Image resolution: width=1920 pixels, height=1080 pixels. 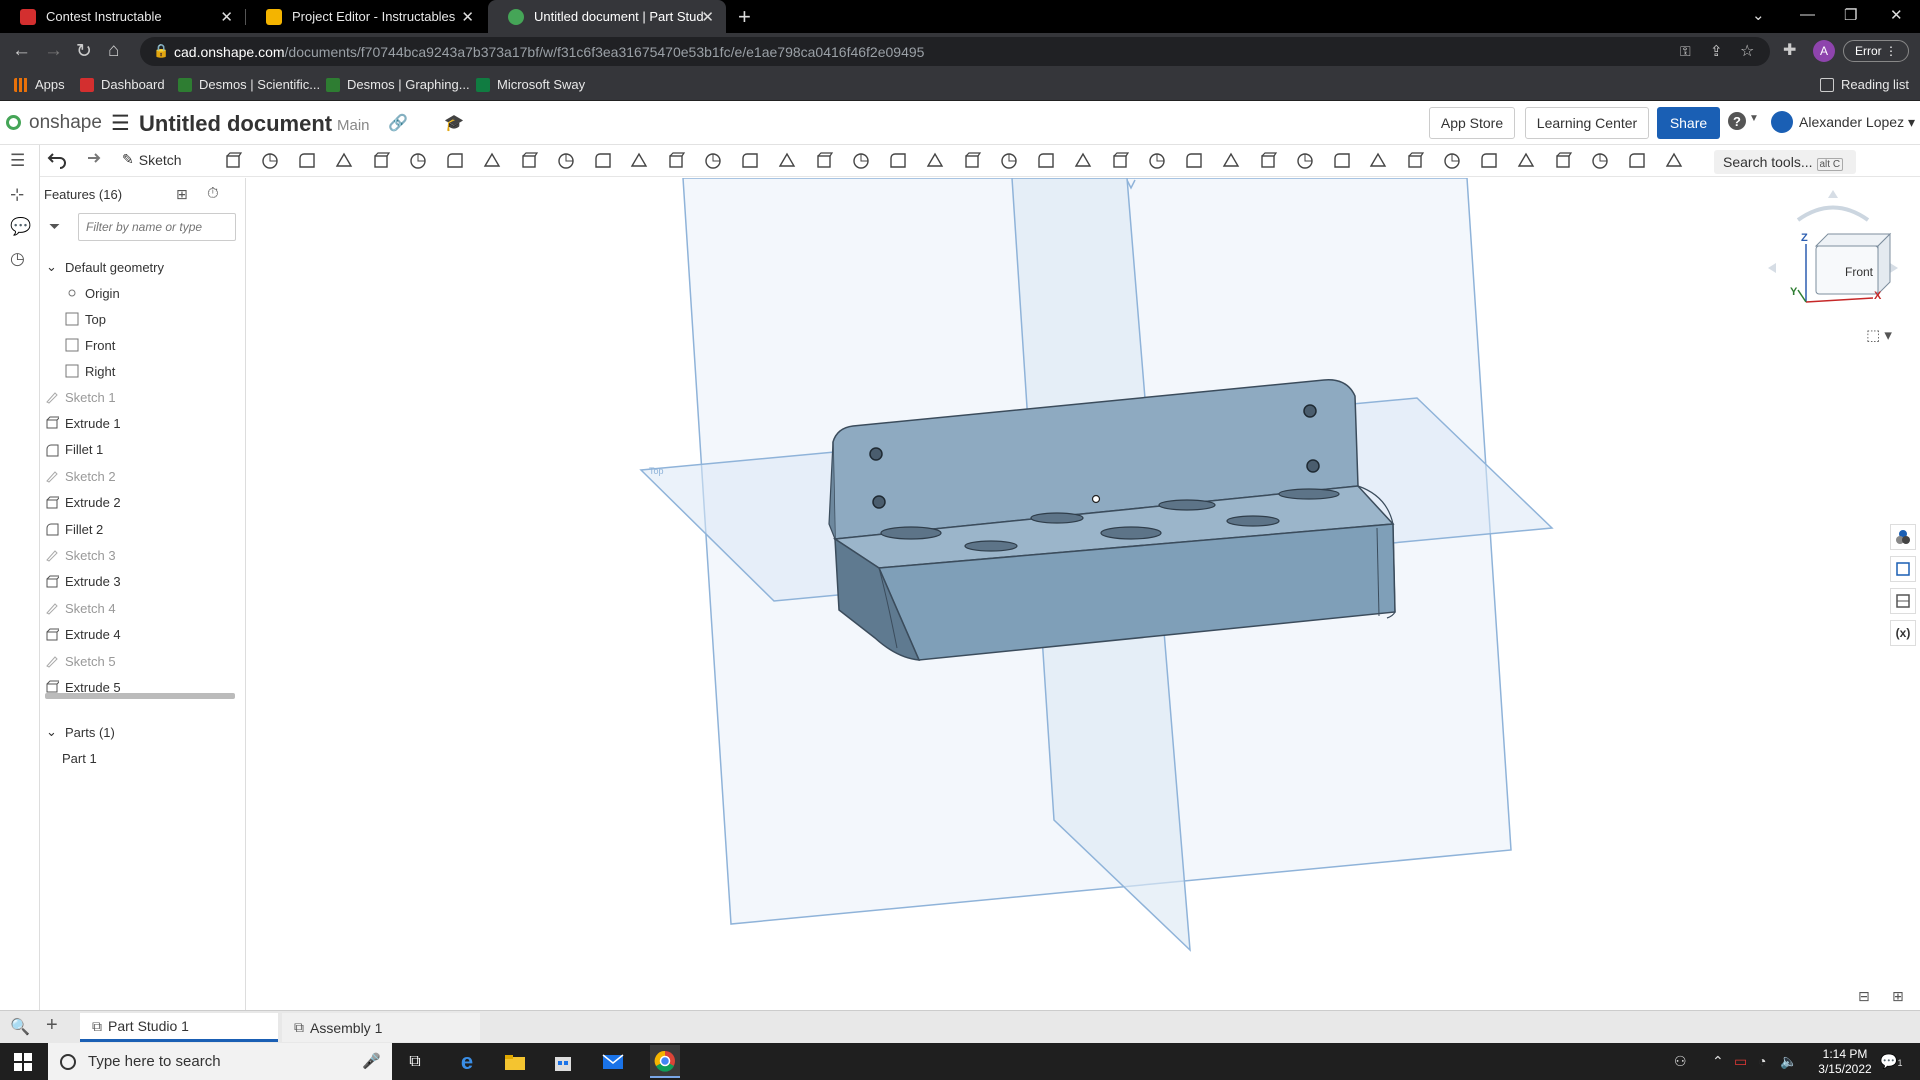 I want to click on plane-icon, so click(x=1046, y=161).